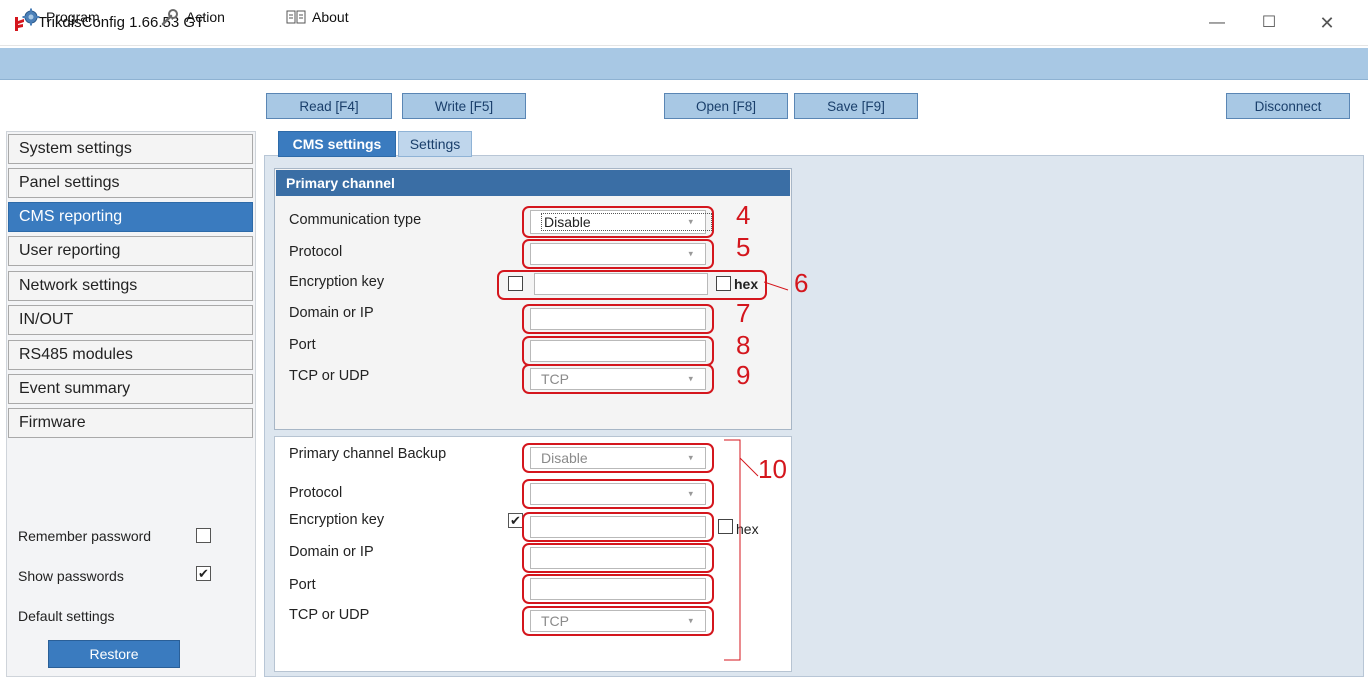 The width and height of the screenshot is (1368, 677). Describe the element at coordinates (355, 220) in the screenshot. I see `communication-type-label: Communication type` at that location.